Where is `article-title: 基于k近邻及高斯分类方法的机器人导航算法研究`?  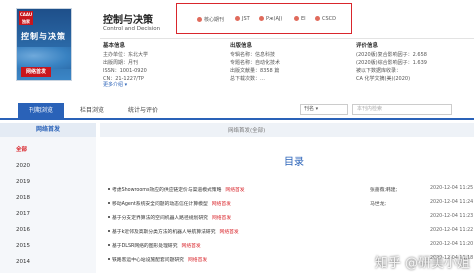
article-title: 基于k近邻及高斯分类方法的机器人导航算法研究 is located at coordinates (164, 232).